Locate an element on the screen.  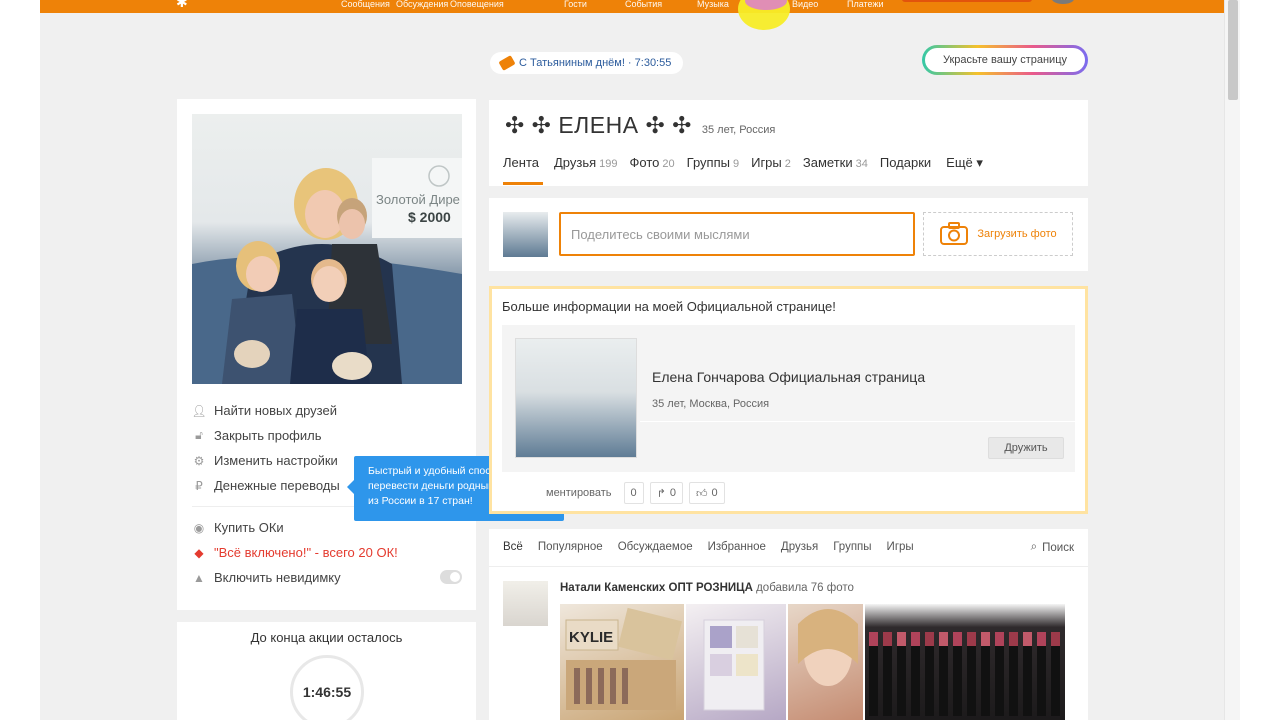
find-friends-link: 👤︎ Найти новых друзей is located at coordinates (326, 410).